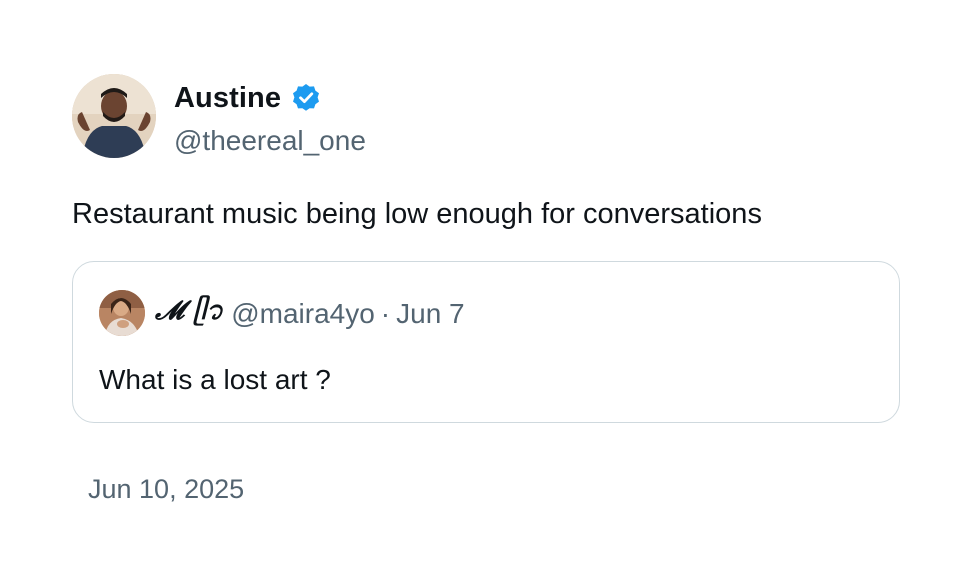 The image size is (970, 584). What do you see at coordinates (430, 314) in the screenshot?
I see `quoted-tweet-date: Jun 7` at bounding box center [430, 314].